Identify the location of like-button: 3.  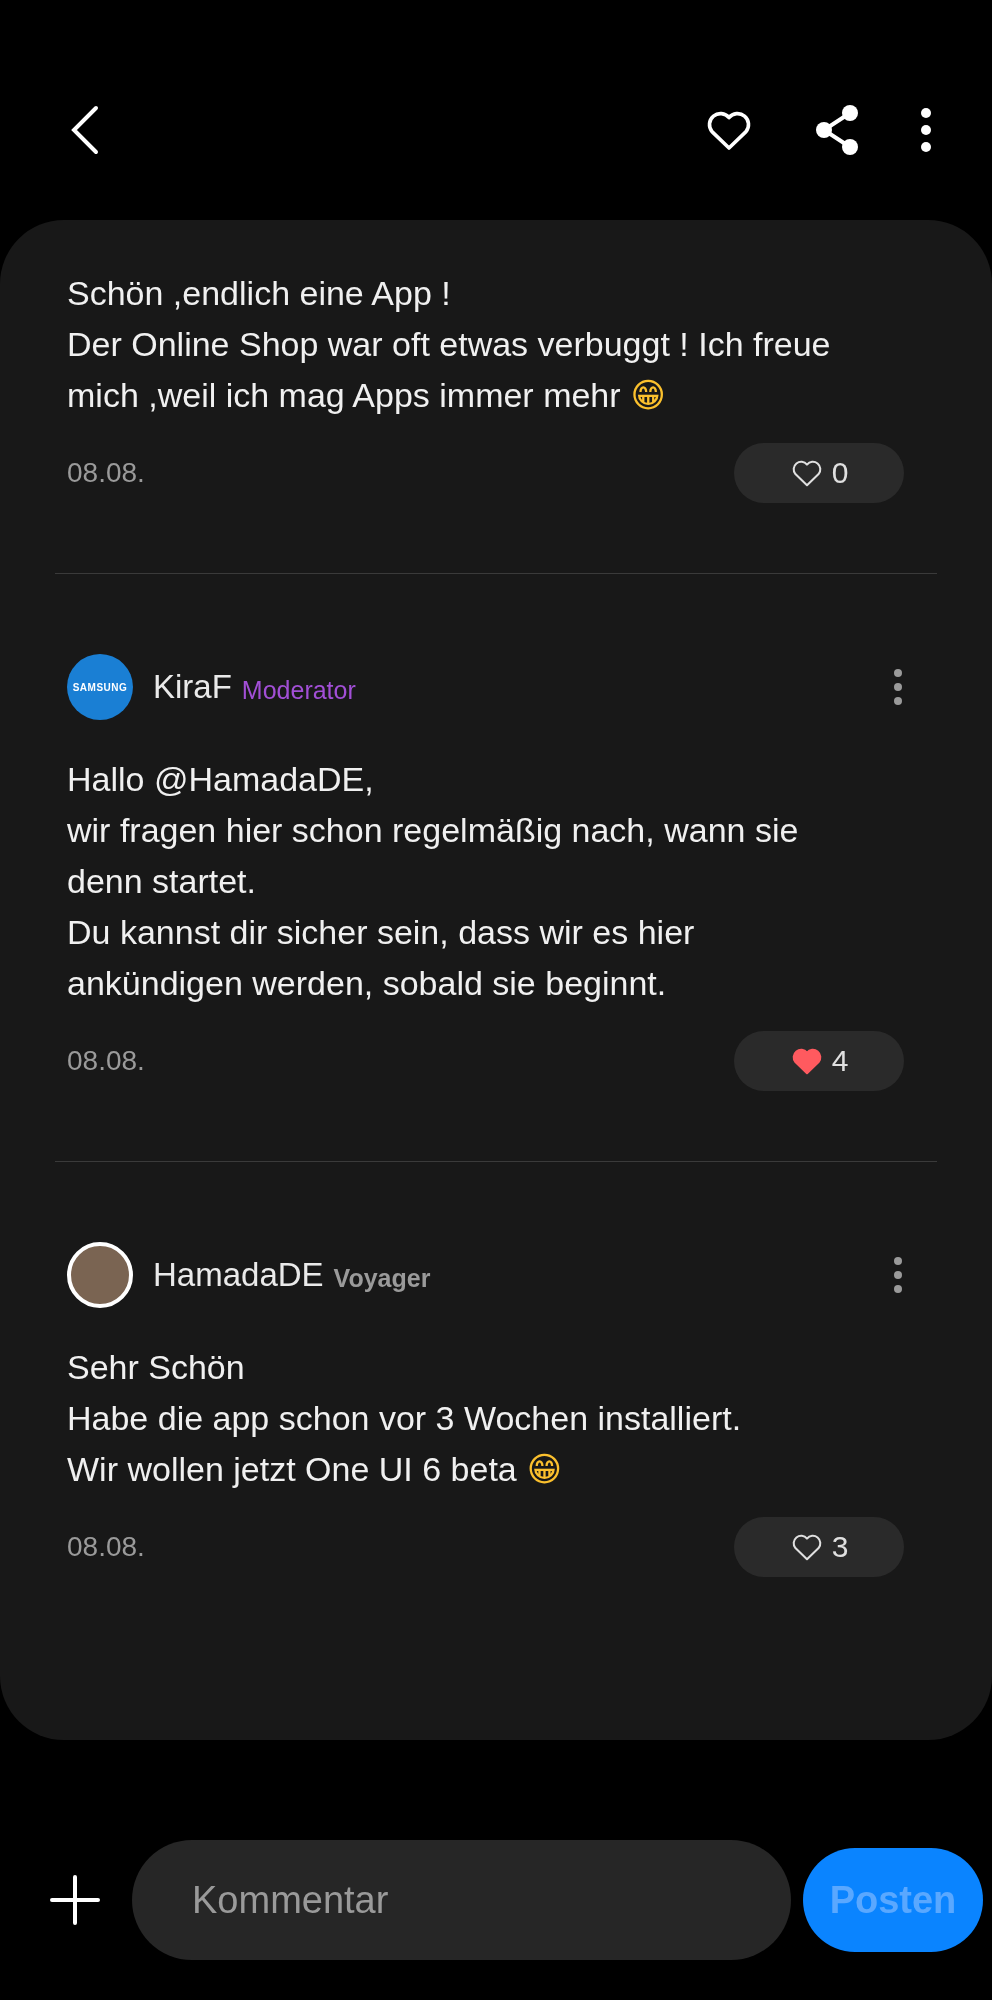
(819, 1547).